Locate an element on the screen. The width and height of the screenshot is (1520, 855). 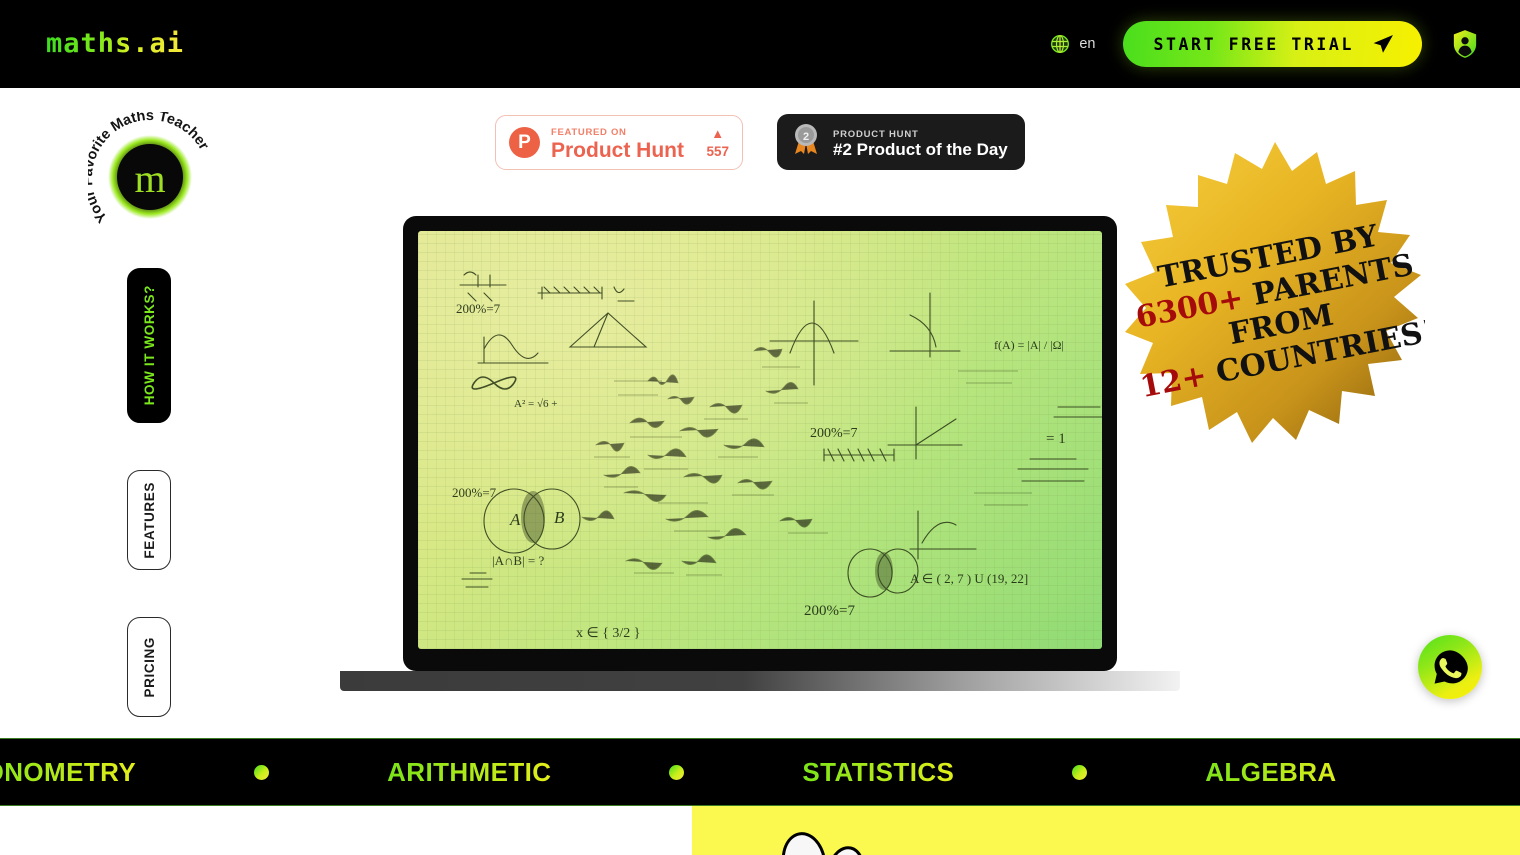
badge-kicker: PRODUCT HUNT is located at coordinates (876, 134).